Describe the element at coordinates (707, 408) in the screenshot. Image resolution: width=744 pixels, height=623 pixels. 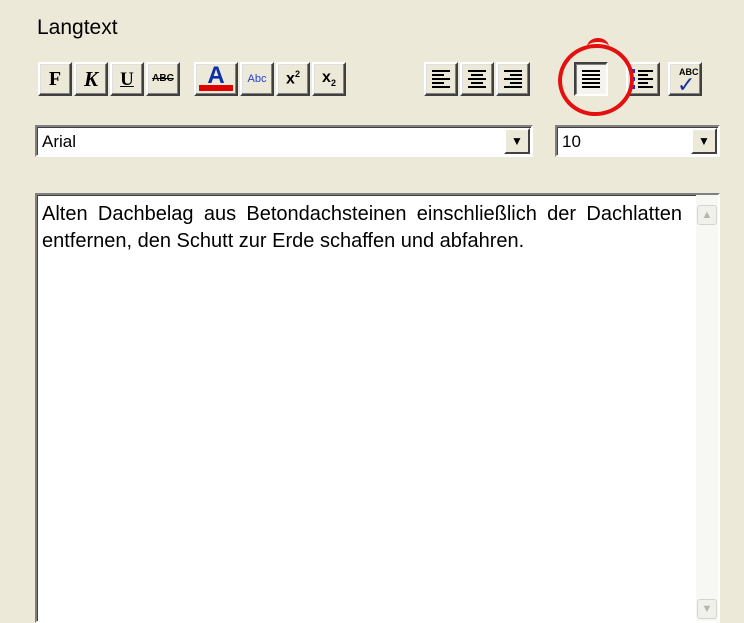
I see `vertical-scrollbar: ▲ ▼` at that location.